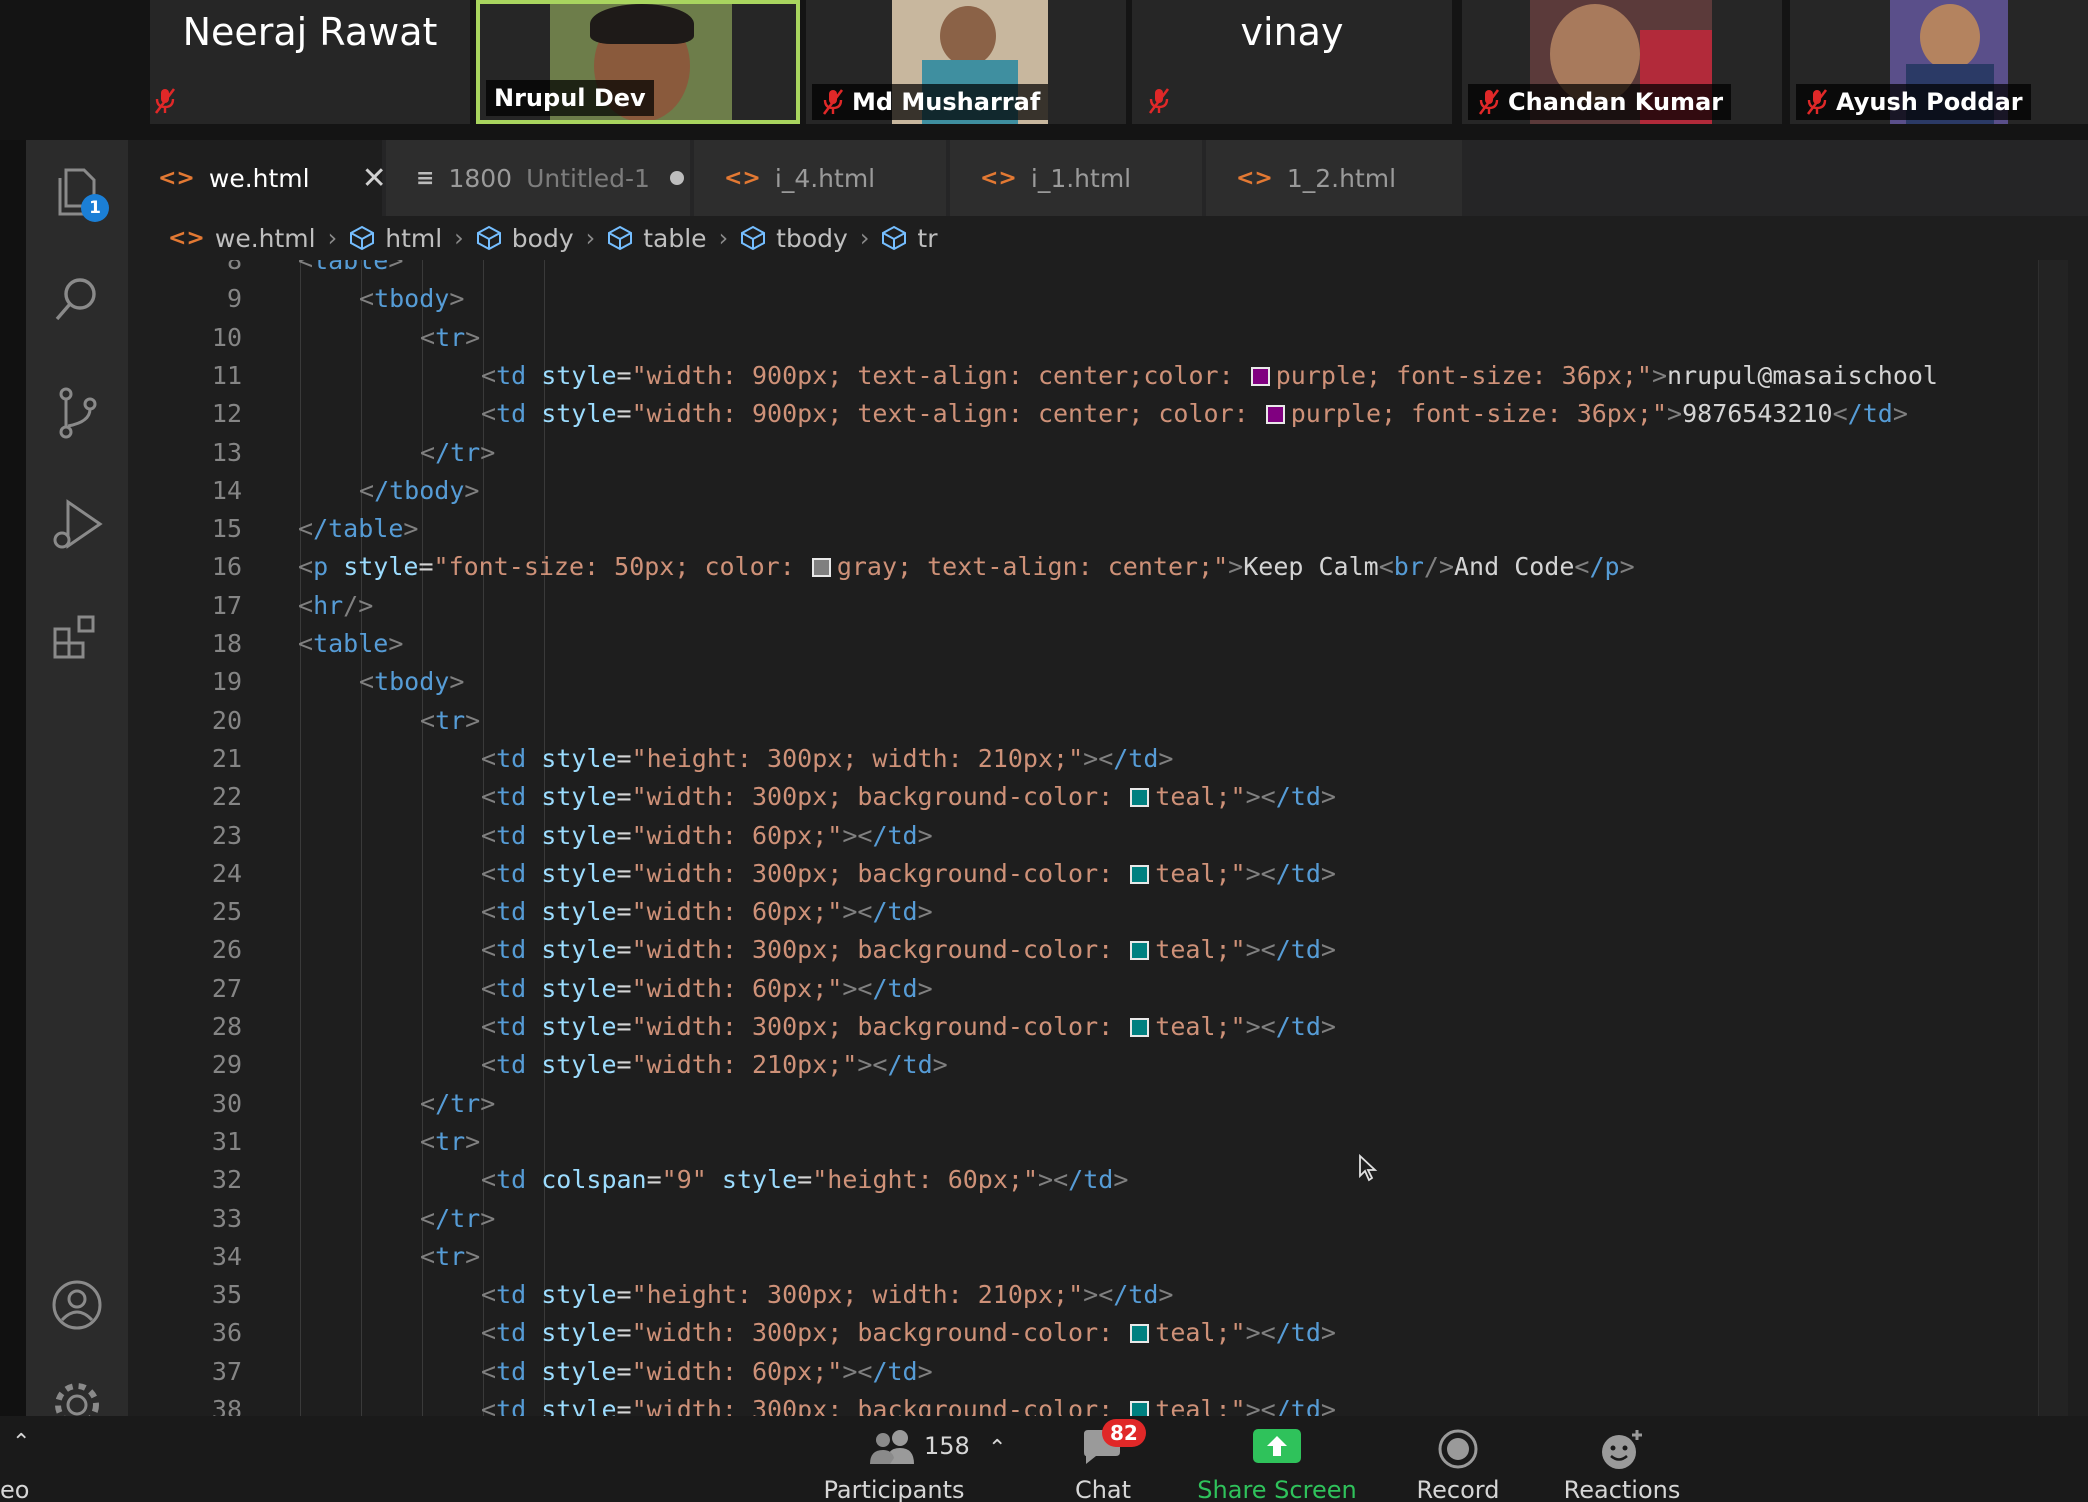 The image size is (2088, 1502). What do you see at coordinates (1098, 989) in the screenshot?
I see `code-line: 27 <td style="width: 60px;"></td>` at bounding box center [1098, 989].